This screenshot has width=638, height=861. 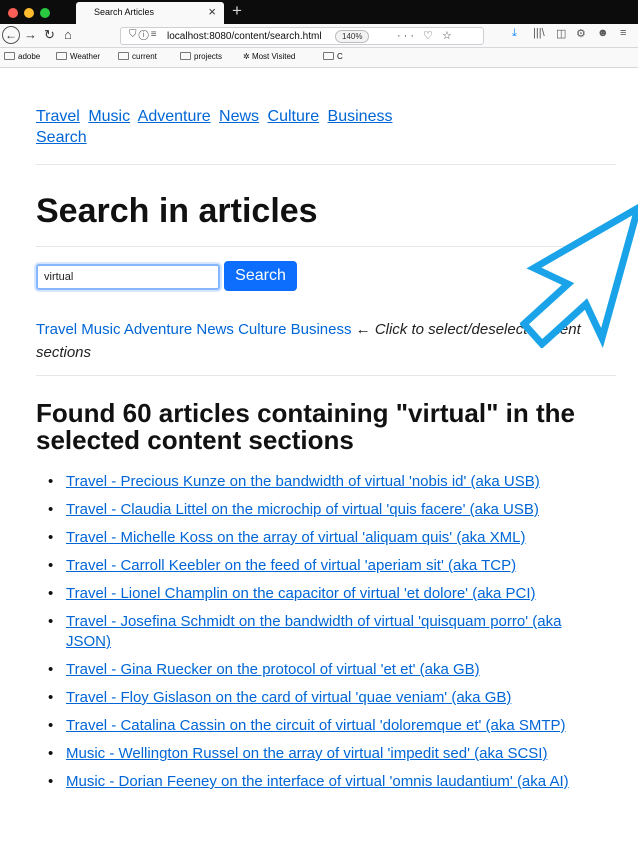 I want to click on section-toggle-adventure: Adventure, so click(x=158, y=329).